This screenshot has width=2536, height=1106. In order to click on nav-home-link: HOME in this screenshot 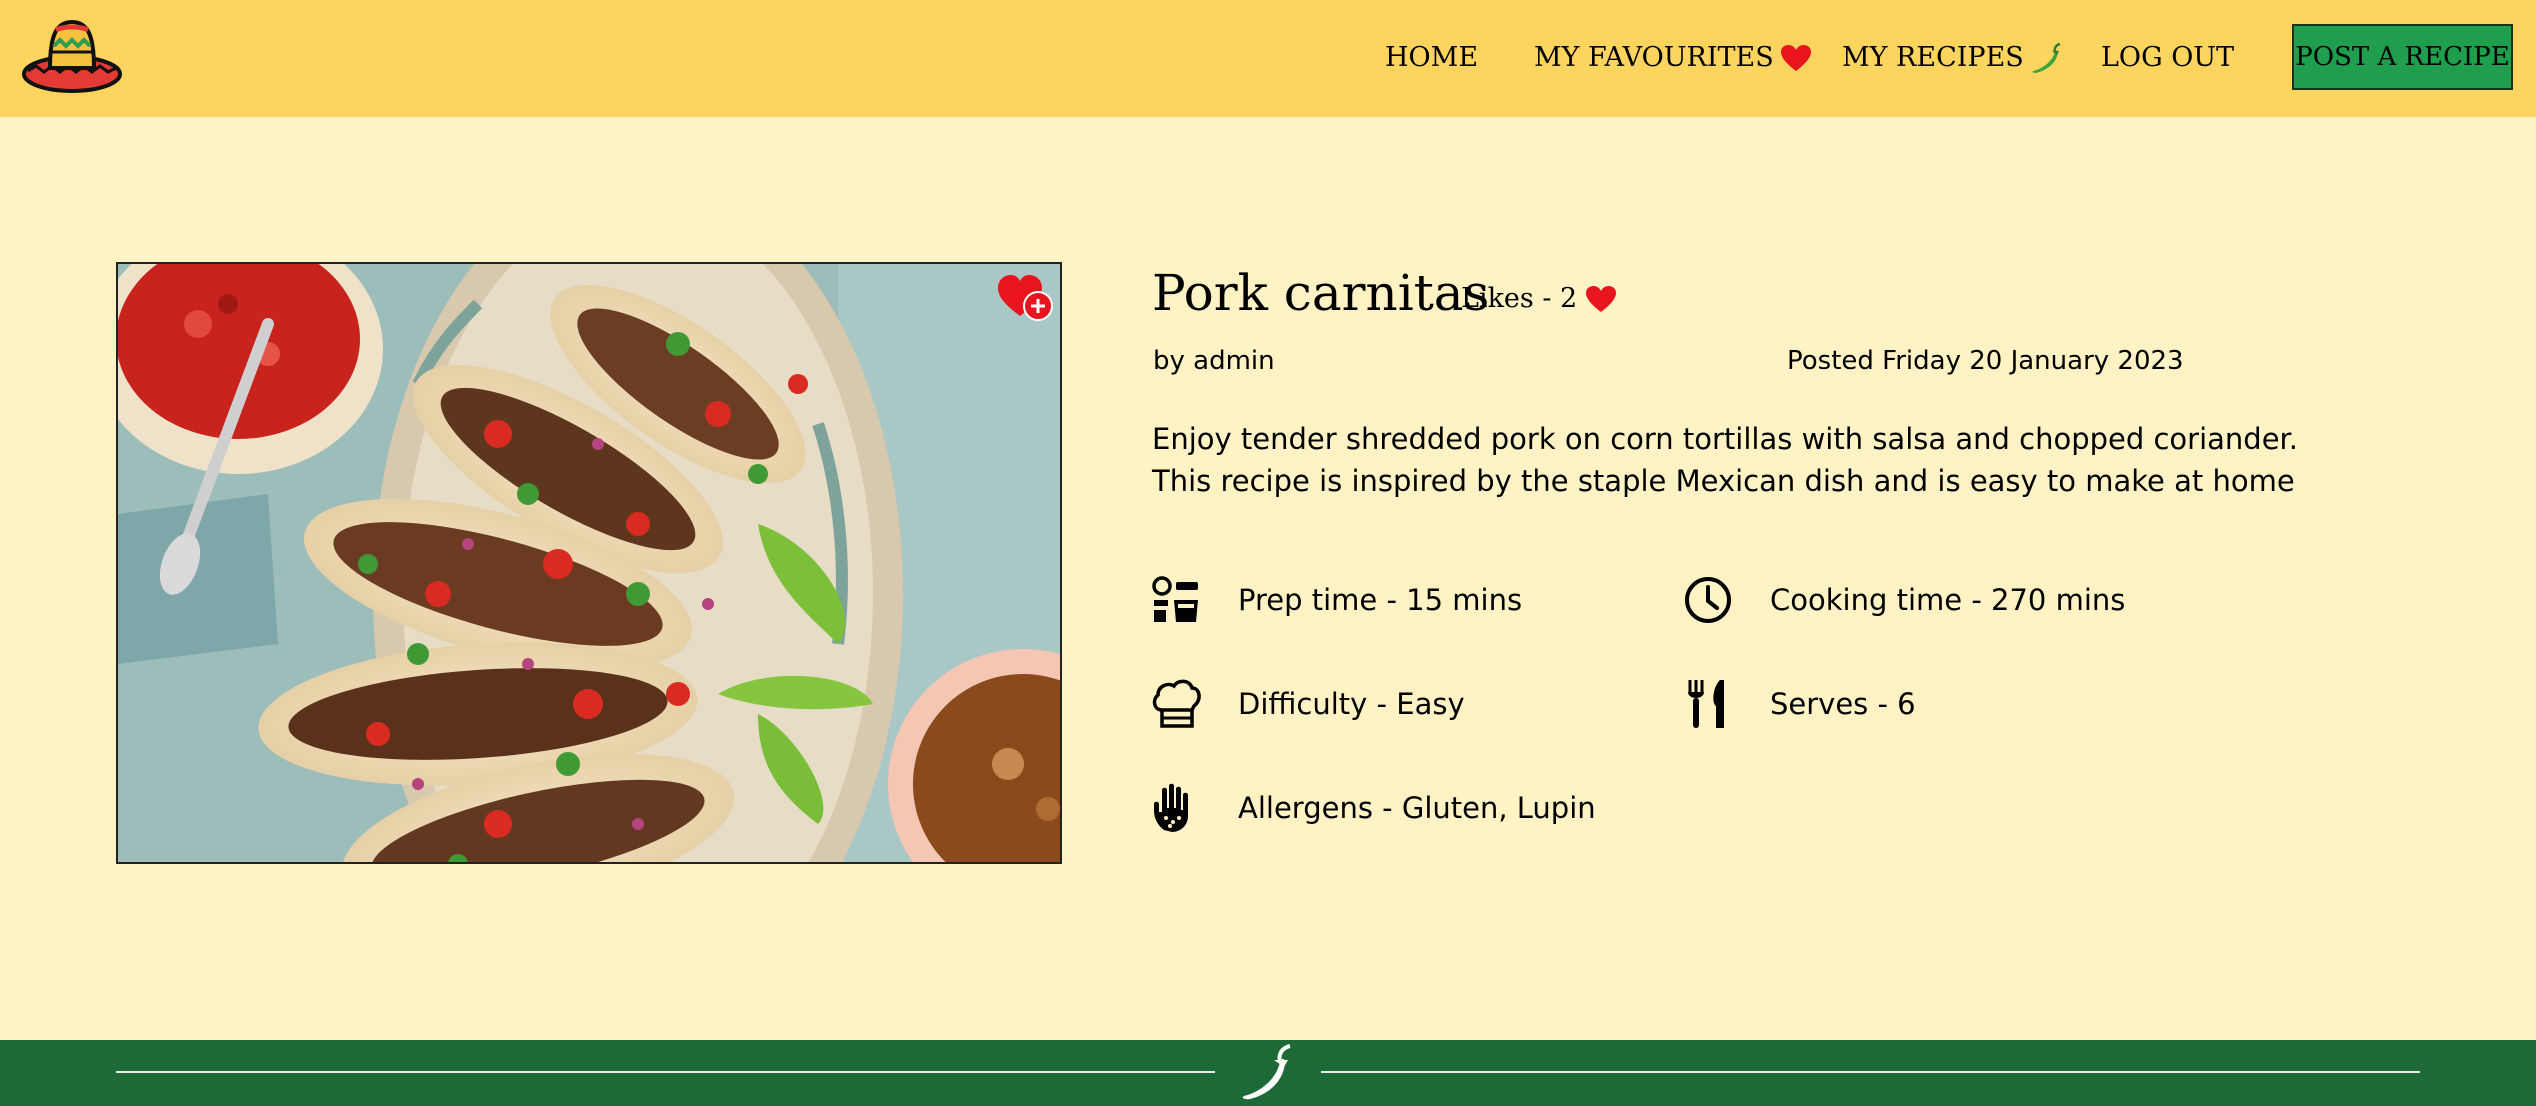, I will do `click(1431, 58)`.